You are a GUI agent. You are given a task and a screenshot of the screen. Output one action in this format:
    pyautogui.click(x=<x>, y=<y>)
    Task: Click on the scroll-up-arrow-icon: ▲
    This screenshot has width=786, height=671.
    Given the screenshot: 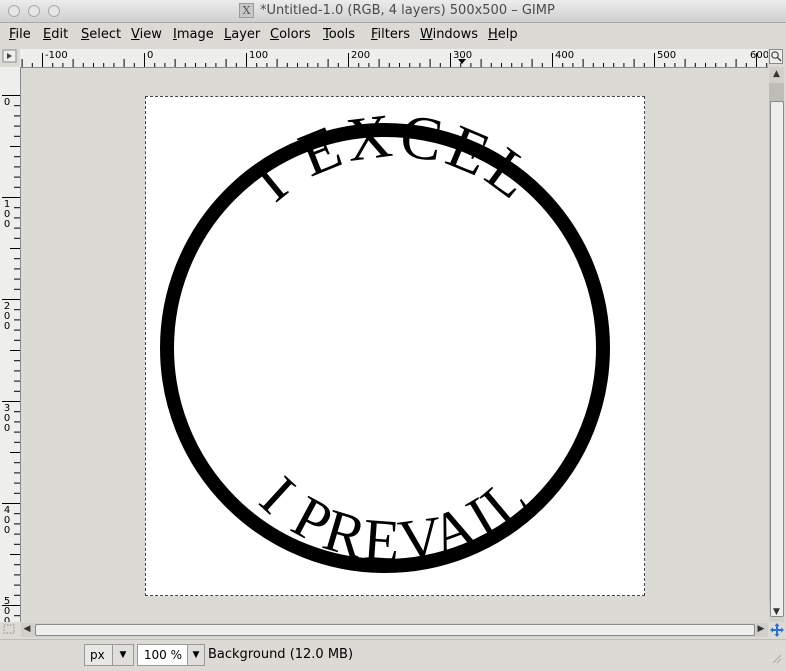 What is the action you would take?
    pyautogui.click(x=776, y=74)
    